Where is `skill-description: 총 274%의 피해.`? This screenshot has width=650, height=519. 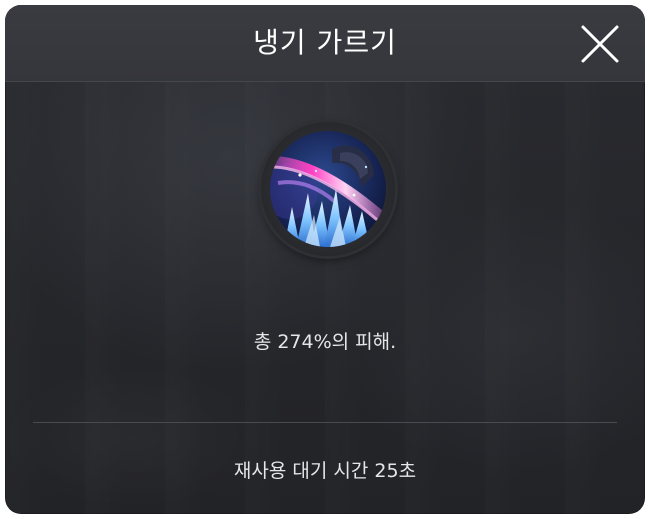 skill-description: 총 274%의 피해. is located at coordinates (325, 342).